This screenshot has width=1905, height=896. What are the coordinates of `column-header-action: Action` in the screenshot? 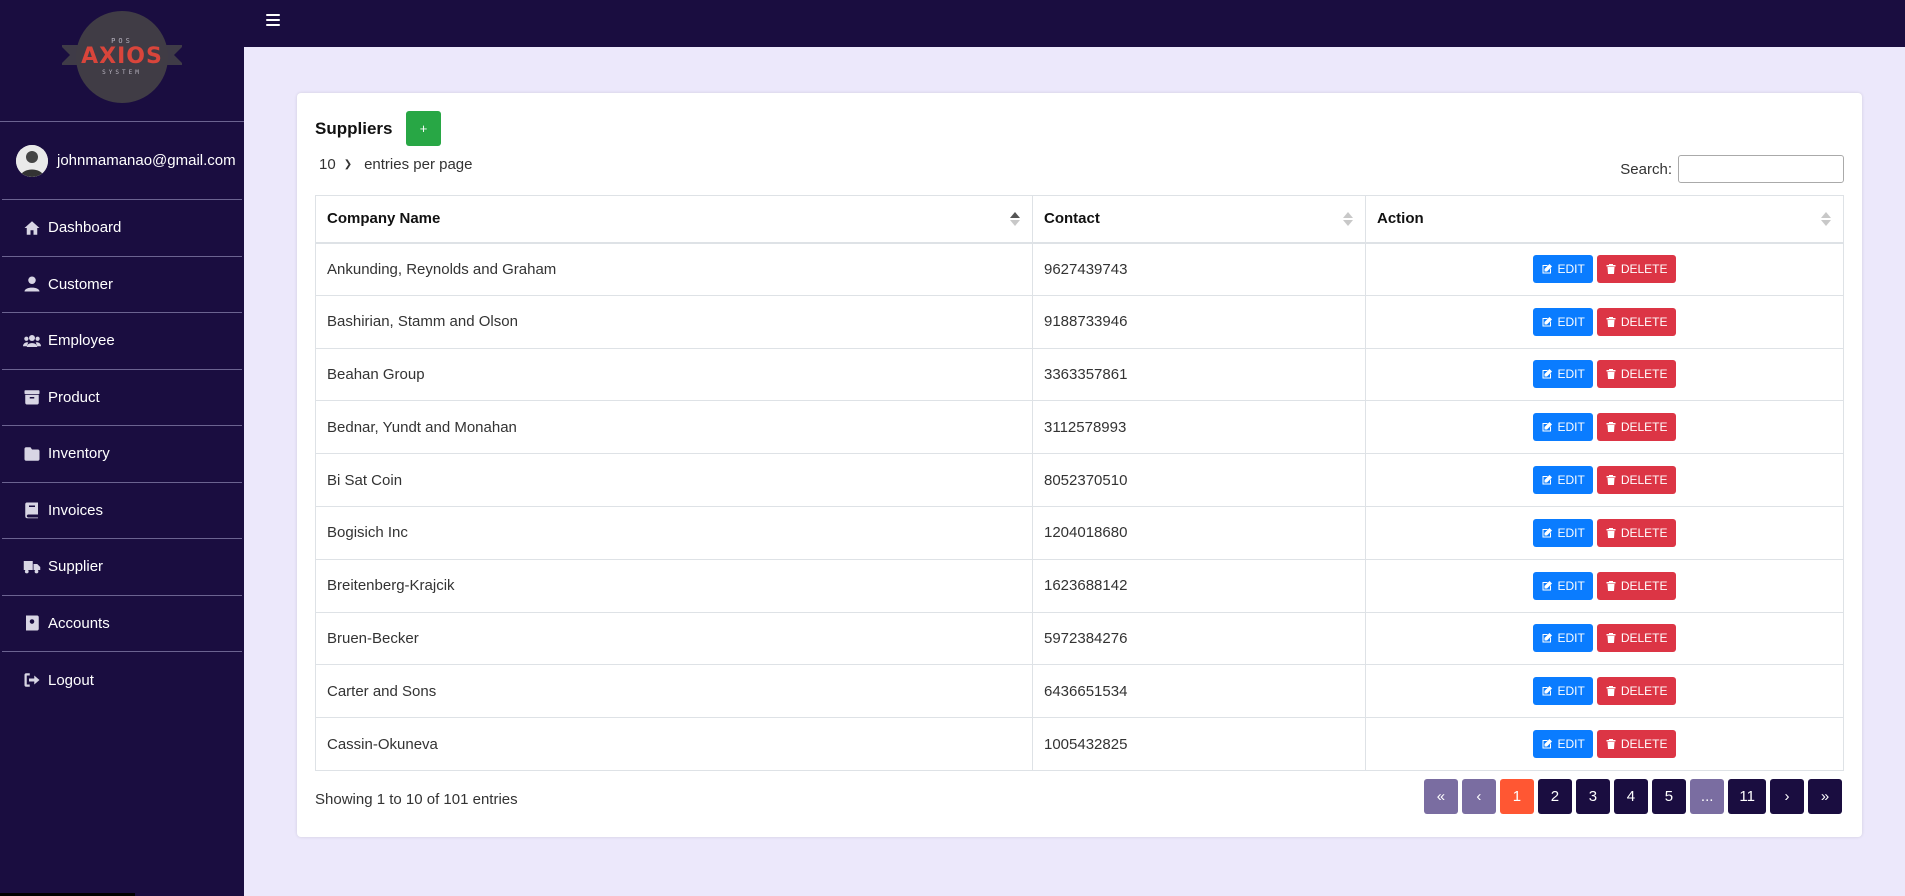 It's located at (1604, 219).